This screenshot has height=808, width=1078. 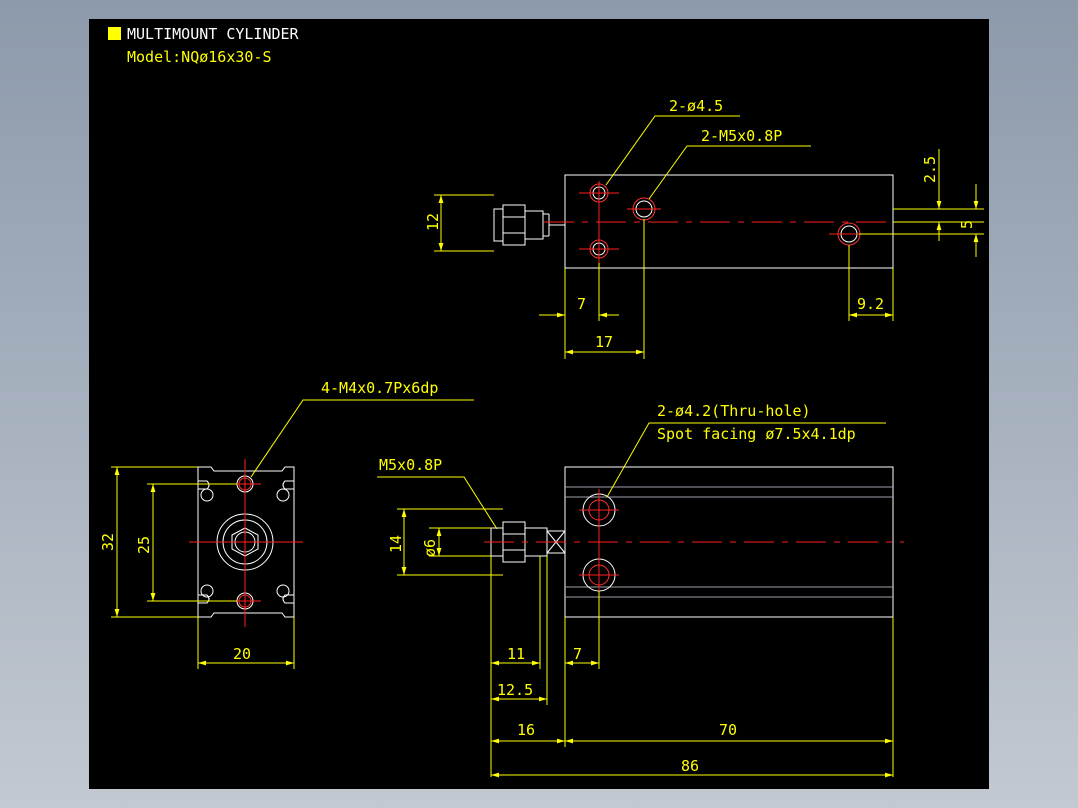 What do you see at coordinates (108, 542) in the screenshot?
I see `dim-32-text: 32` at bounding box center [108, 542].